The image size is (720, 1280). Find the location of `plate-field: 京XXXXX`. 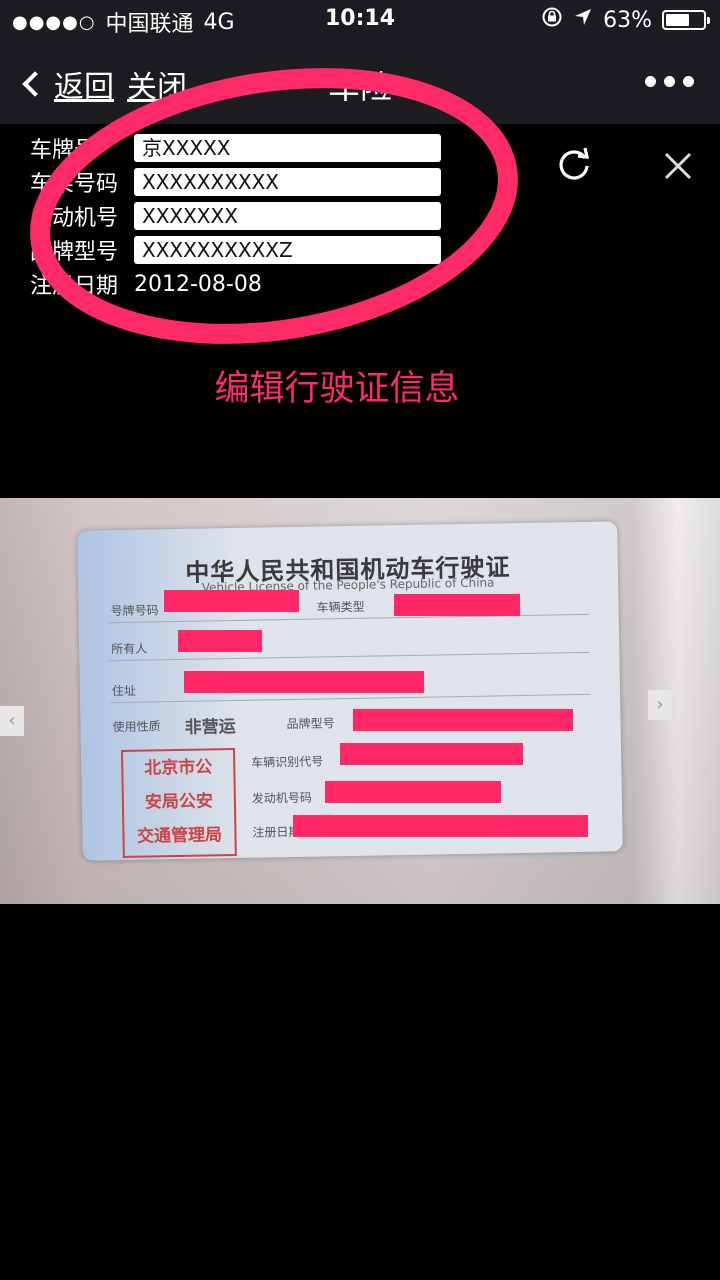

plate-field: 京XXXXX is located at coordinates (287, 148).